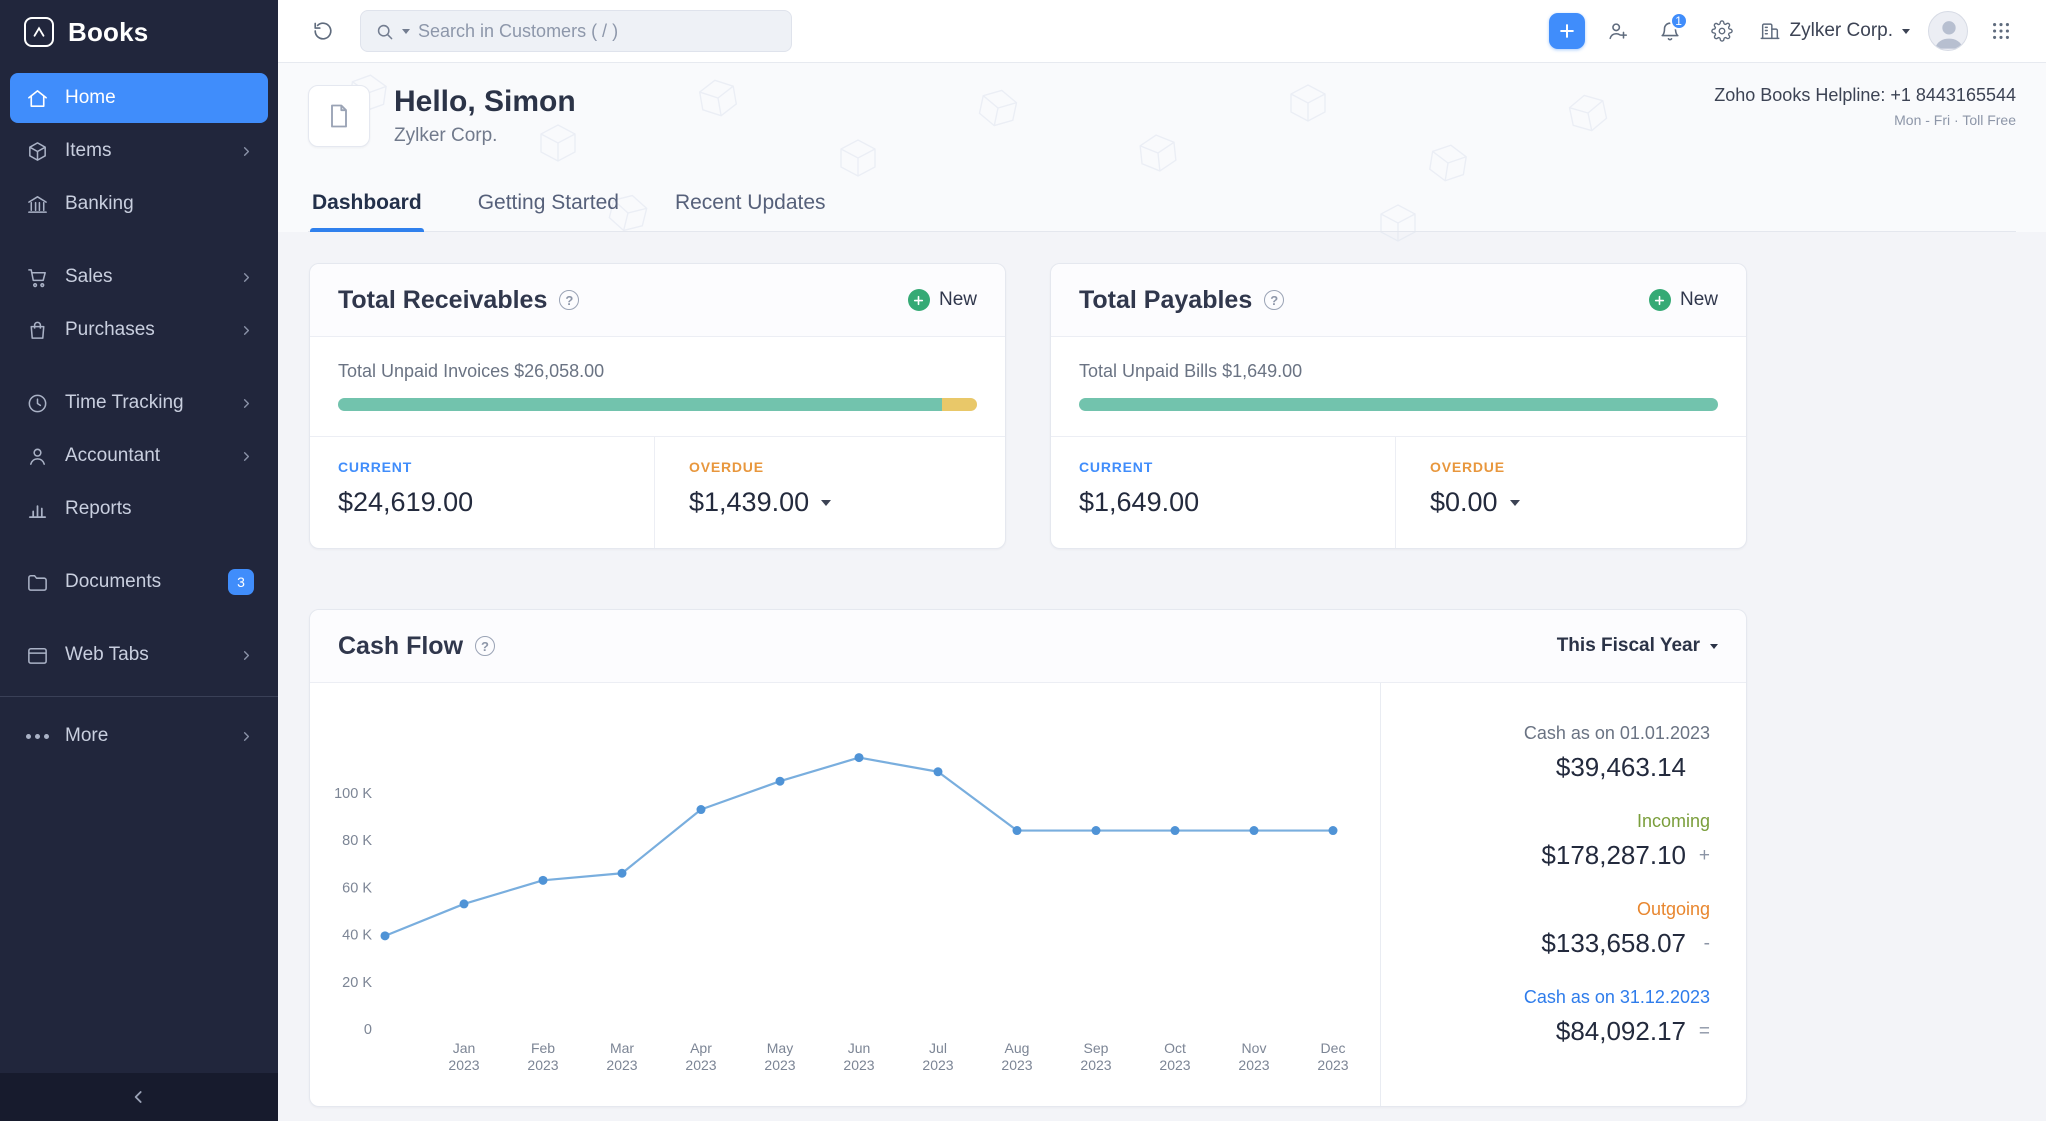 The width and height of the screenshot is (2046, 1121). I want to click on closing-cash-value: $84,092.17, so click(1620, 1031).